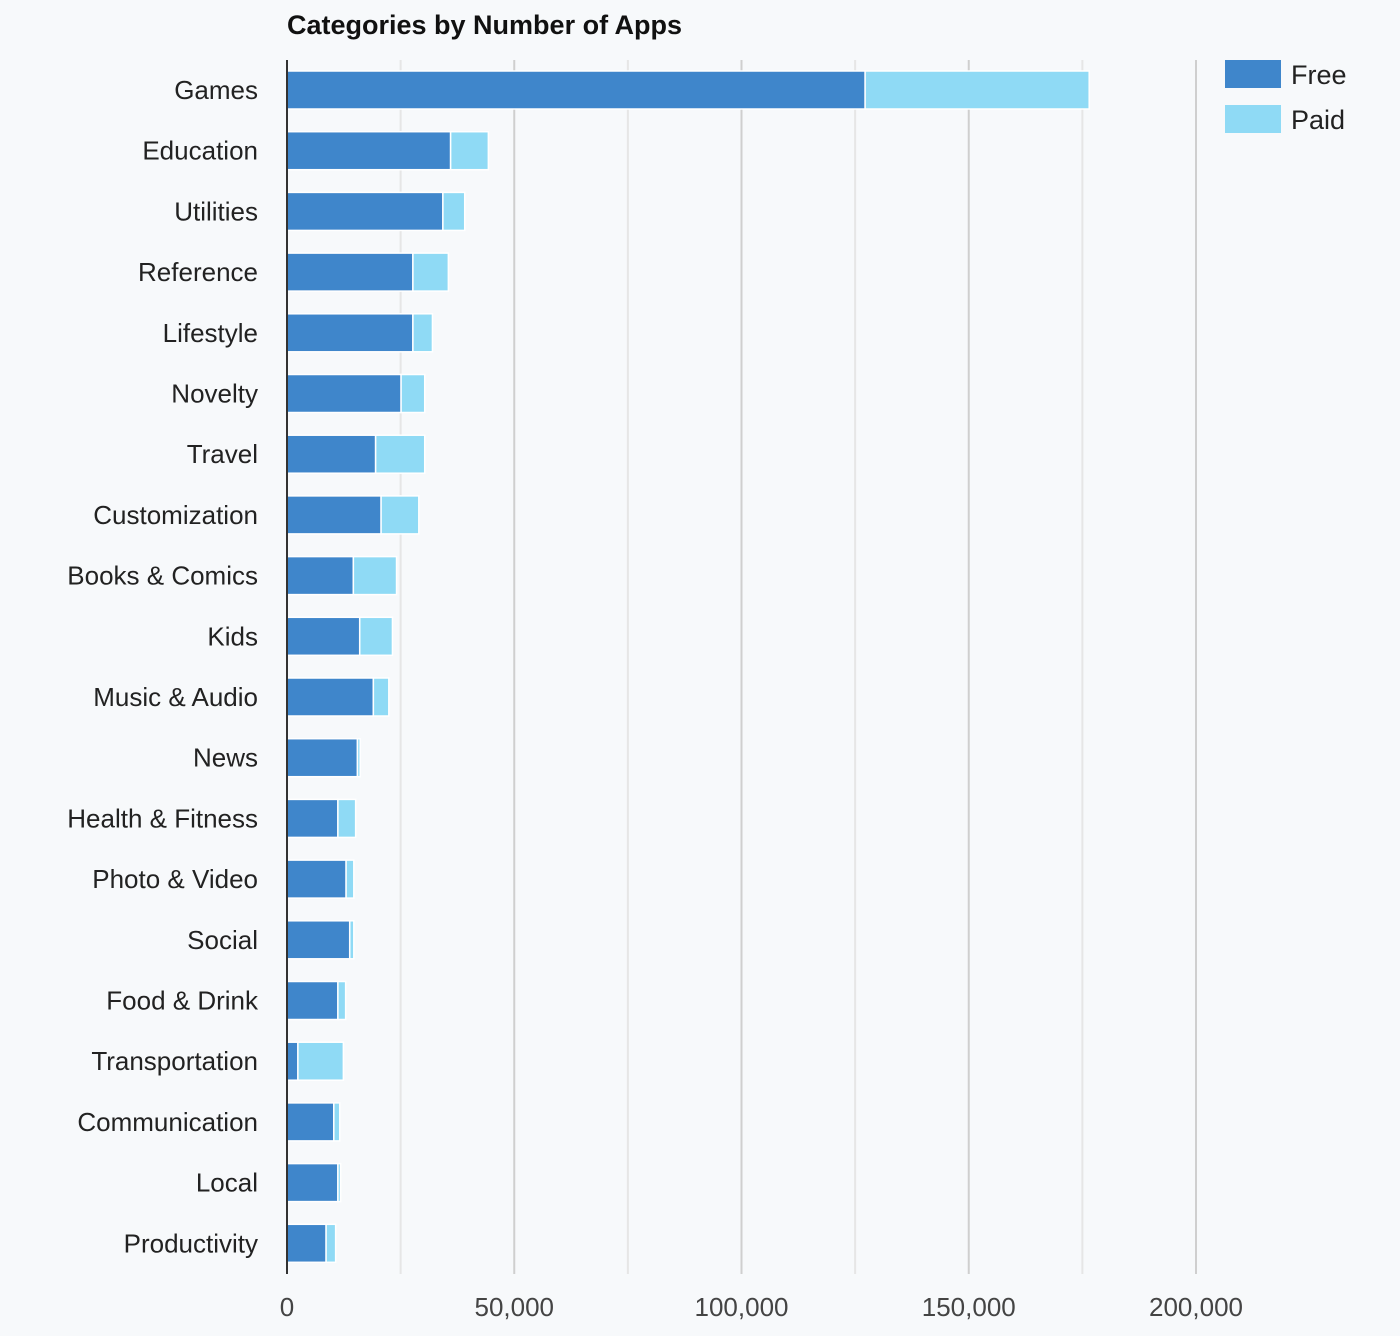 This screenshot has height=1336, width=1400. I want to click on category-label: Social, so click(222, 940).